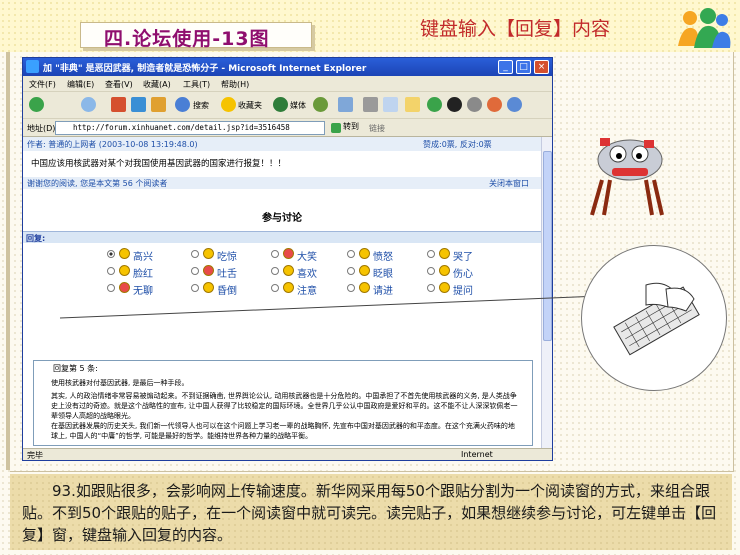 The height and width of the screenshot is (555, 740). I want to click on tool-icon-b, so click(474, 104).